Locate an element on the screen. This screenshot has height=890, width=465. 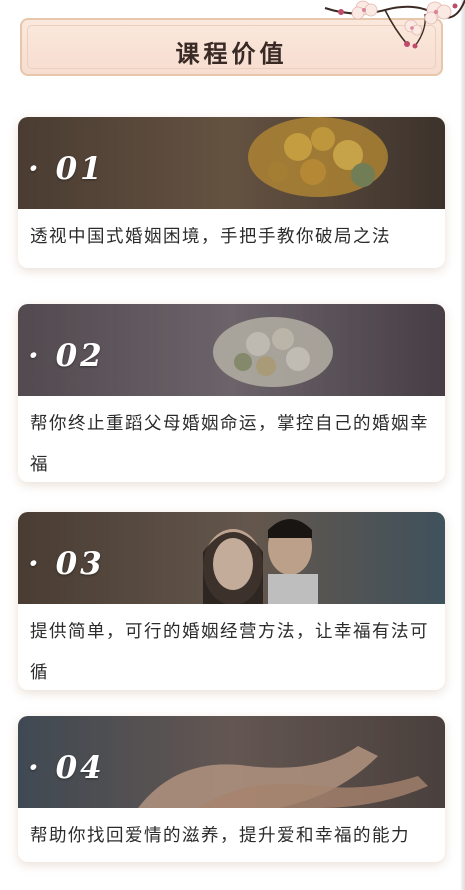
card-1-photo: · 01 is located at coordinates (231, 163).